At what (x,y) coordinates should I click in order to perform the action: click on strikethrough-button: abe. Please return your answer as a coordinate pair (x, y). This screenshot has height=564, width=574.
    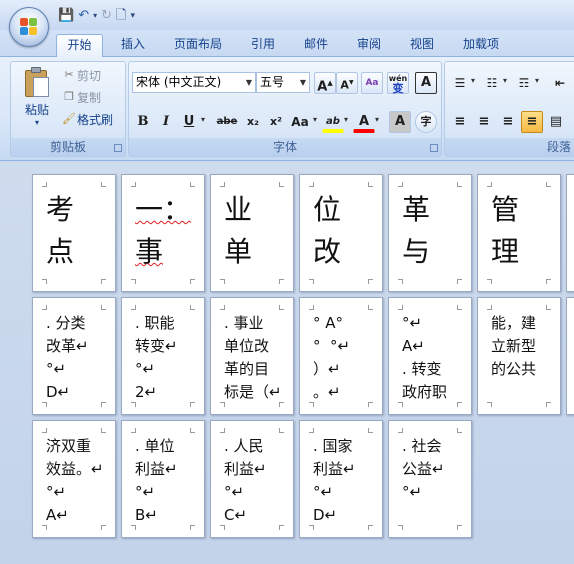
    Looking at the image, I should click on (227, 122).